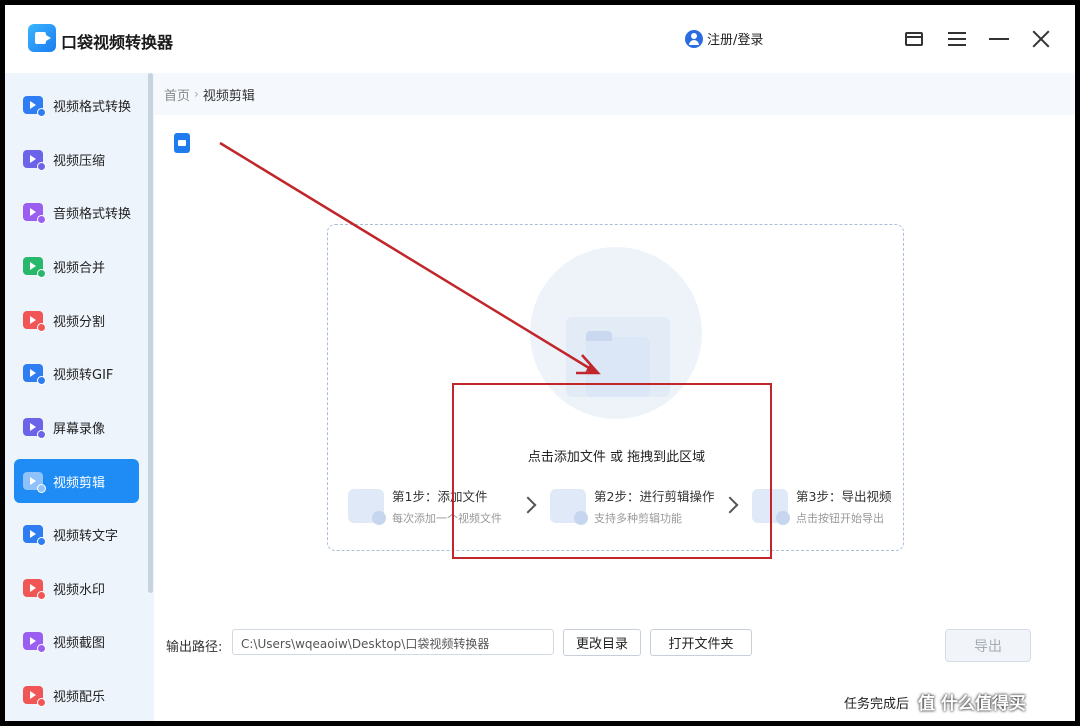 Image resolution: width=1080 pixels, height=726 pixels. I want to click on step-title: 第3步：导出视频, so click(844, 496).